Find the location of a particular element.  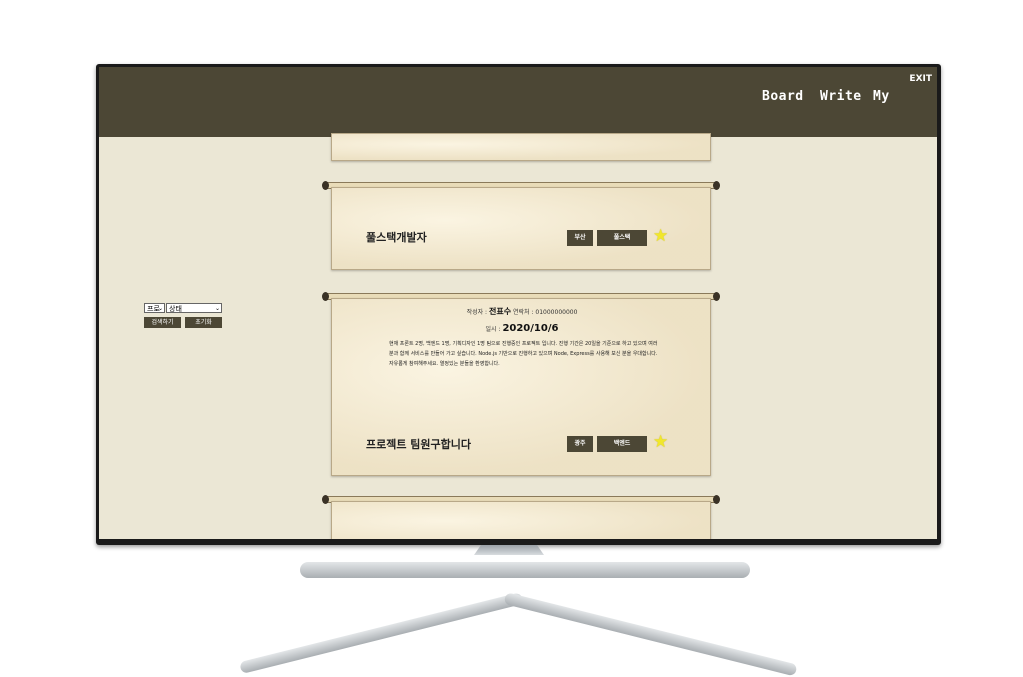

status-select: 상태 ⌄ is located at coordinates (194, 308).